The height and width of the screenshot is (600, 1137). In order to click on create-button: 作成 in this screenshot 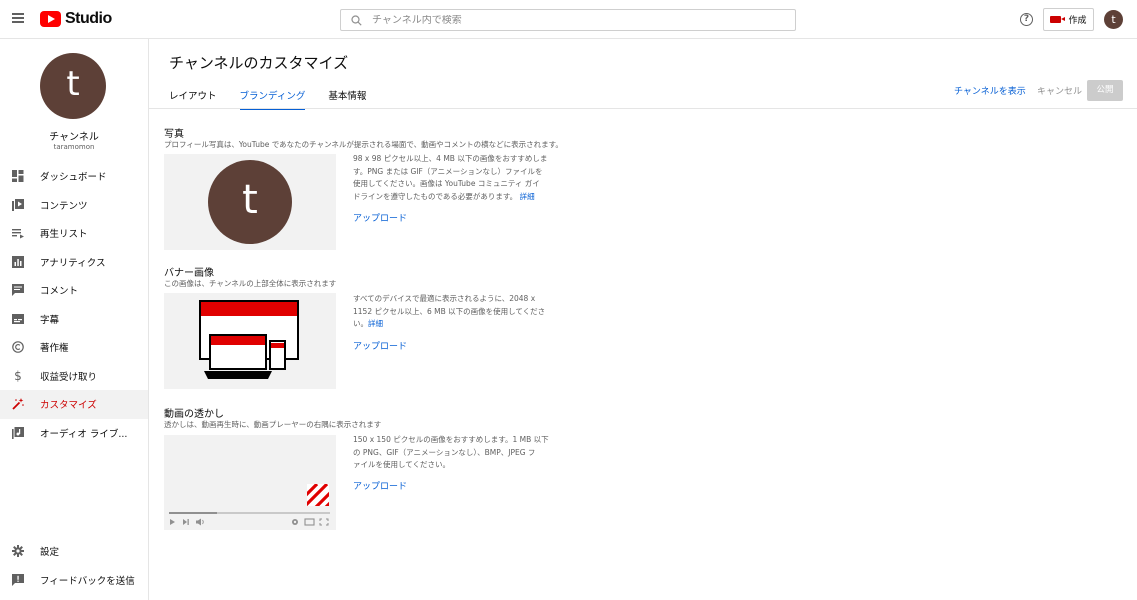, I will do `click(1068, 19)`.